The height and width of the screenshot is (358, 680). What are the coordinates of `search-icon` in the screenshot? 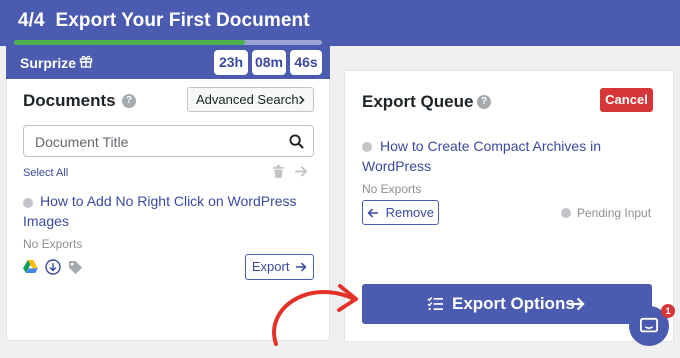 It's located at (296, 141).